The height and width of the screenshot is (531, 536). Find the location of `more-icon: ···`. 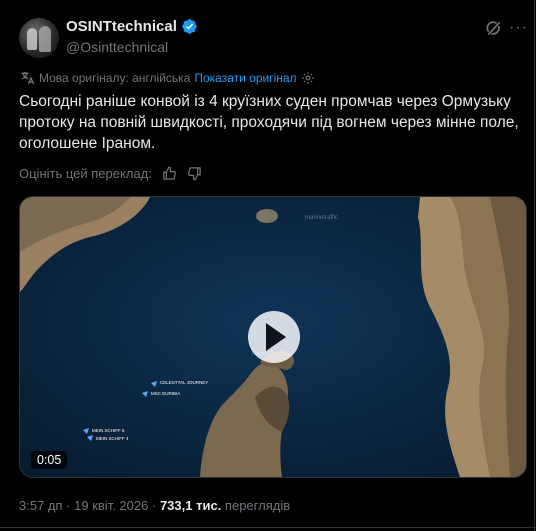

more-icon: ··· is located at coordinates (519, 28).